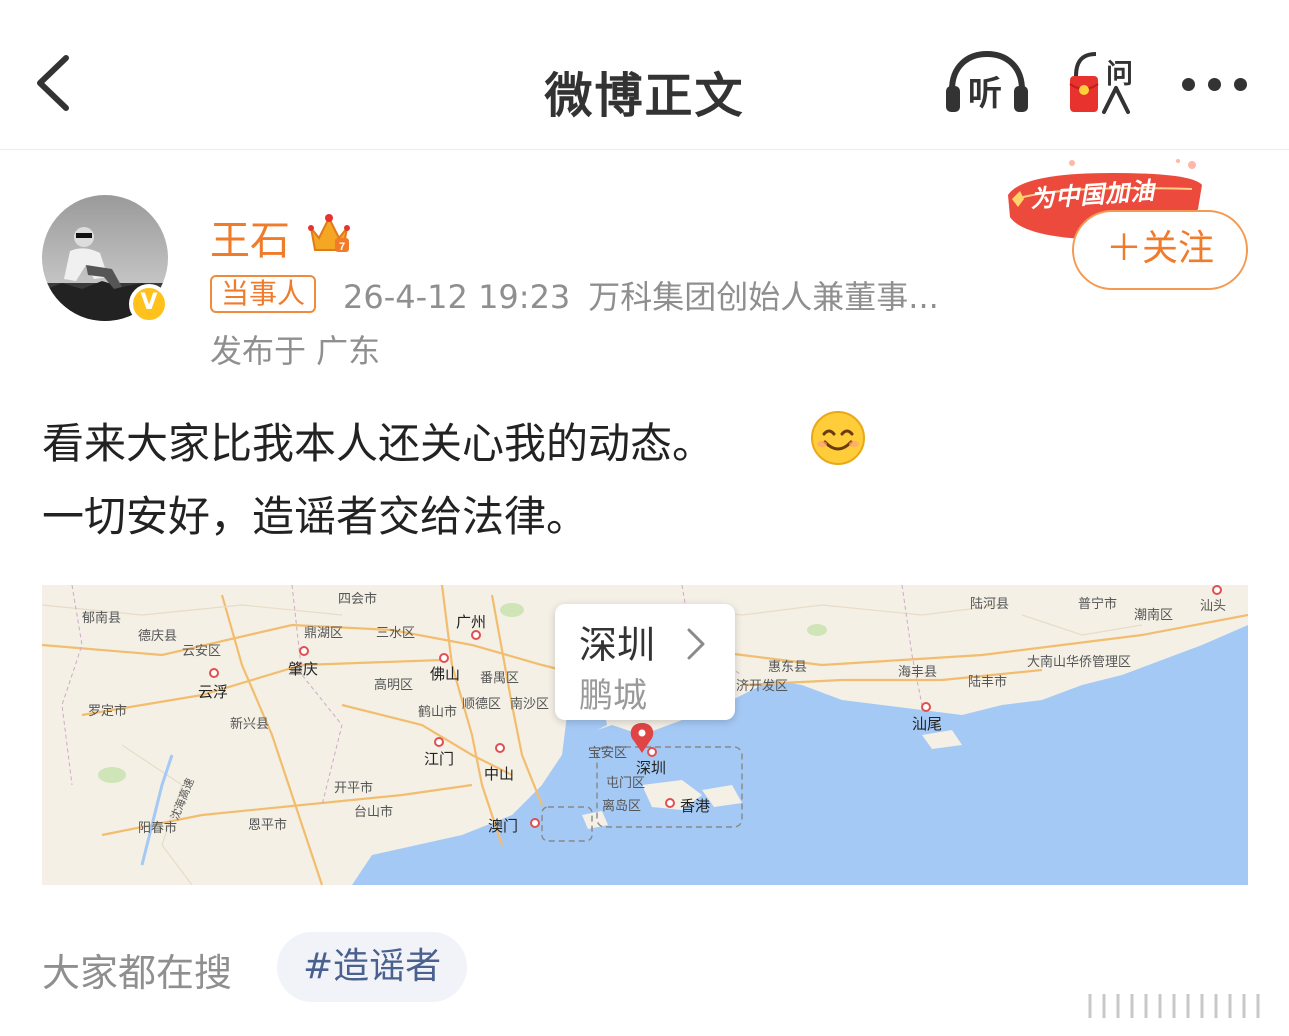 The height and width of the screenshot is (1036, 1289). Describe the element at coordinates (1175, 1006) in the screenshot. I see `watermark-logo` at that location.